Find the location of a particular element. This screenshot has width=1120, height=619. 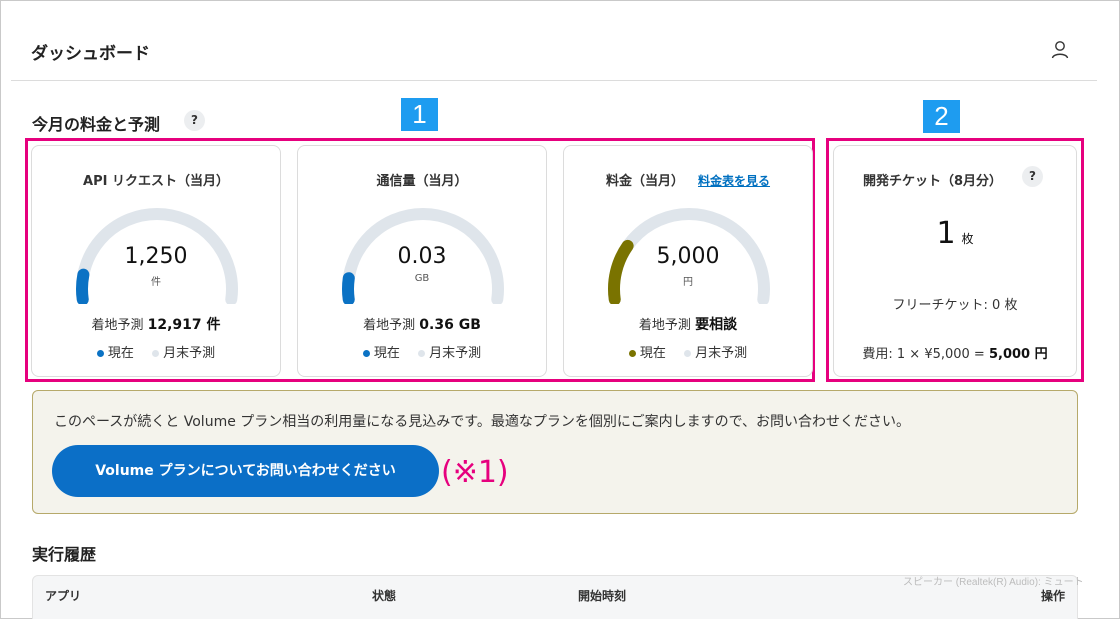

column-header-actions: 操作 is located at coordinates (1053, 595).